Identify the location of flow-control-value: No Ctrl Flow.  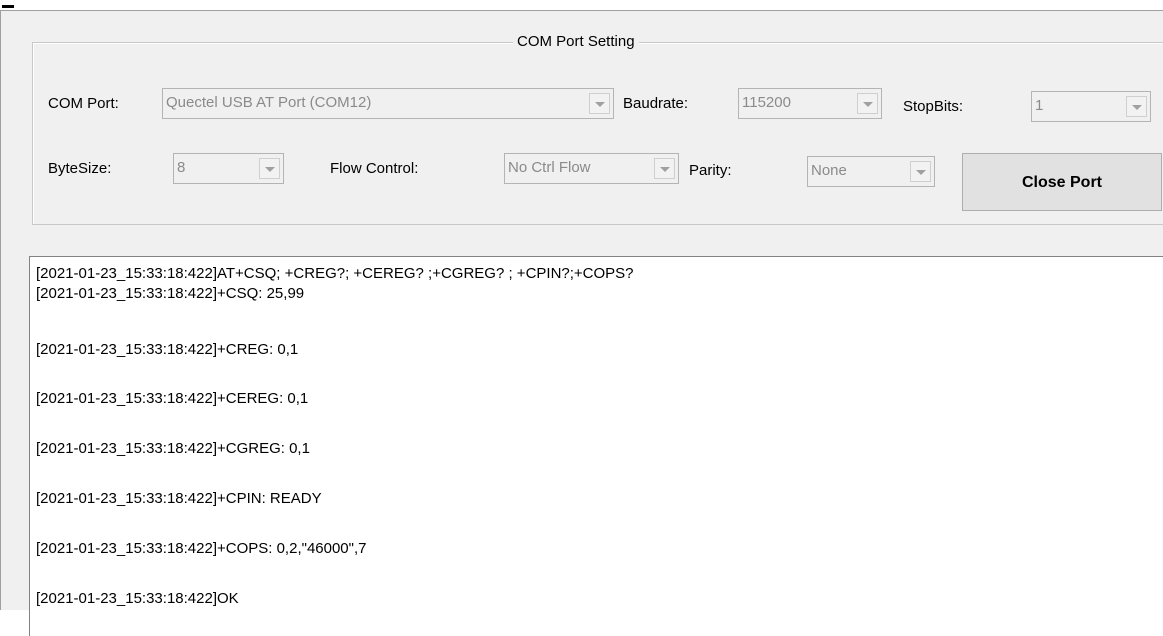
(549, 167).